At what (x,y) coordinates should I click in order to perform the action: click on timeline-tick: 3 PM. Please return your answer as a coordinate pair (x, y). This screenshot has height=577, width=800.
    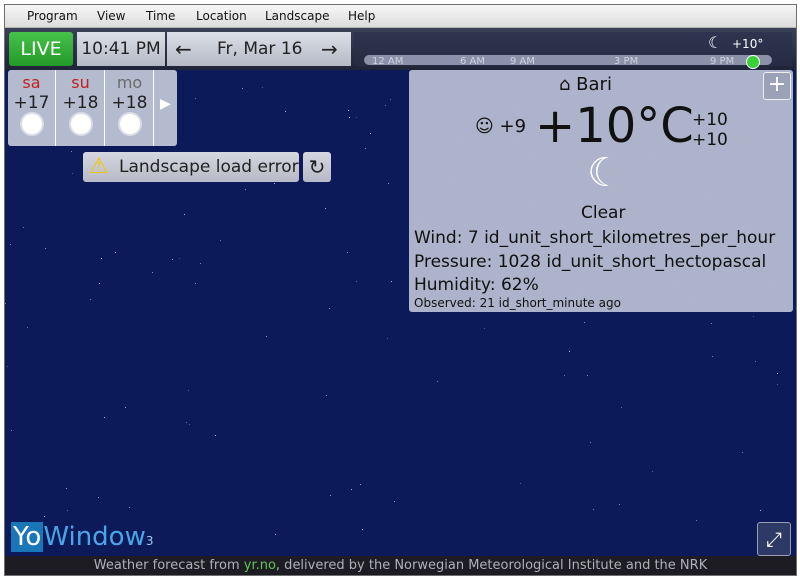
    Looking at the image, I should click on (626, 61).